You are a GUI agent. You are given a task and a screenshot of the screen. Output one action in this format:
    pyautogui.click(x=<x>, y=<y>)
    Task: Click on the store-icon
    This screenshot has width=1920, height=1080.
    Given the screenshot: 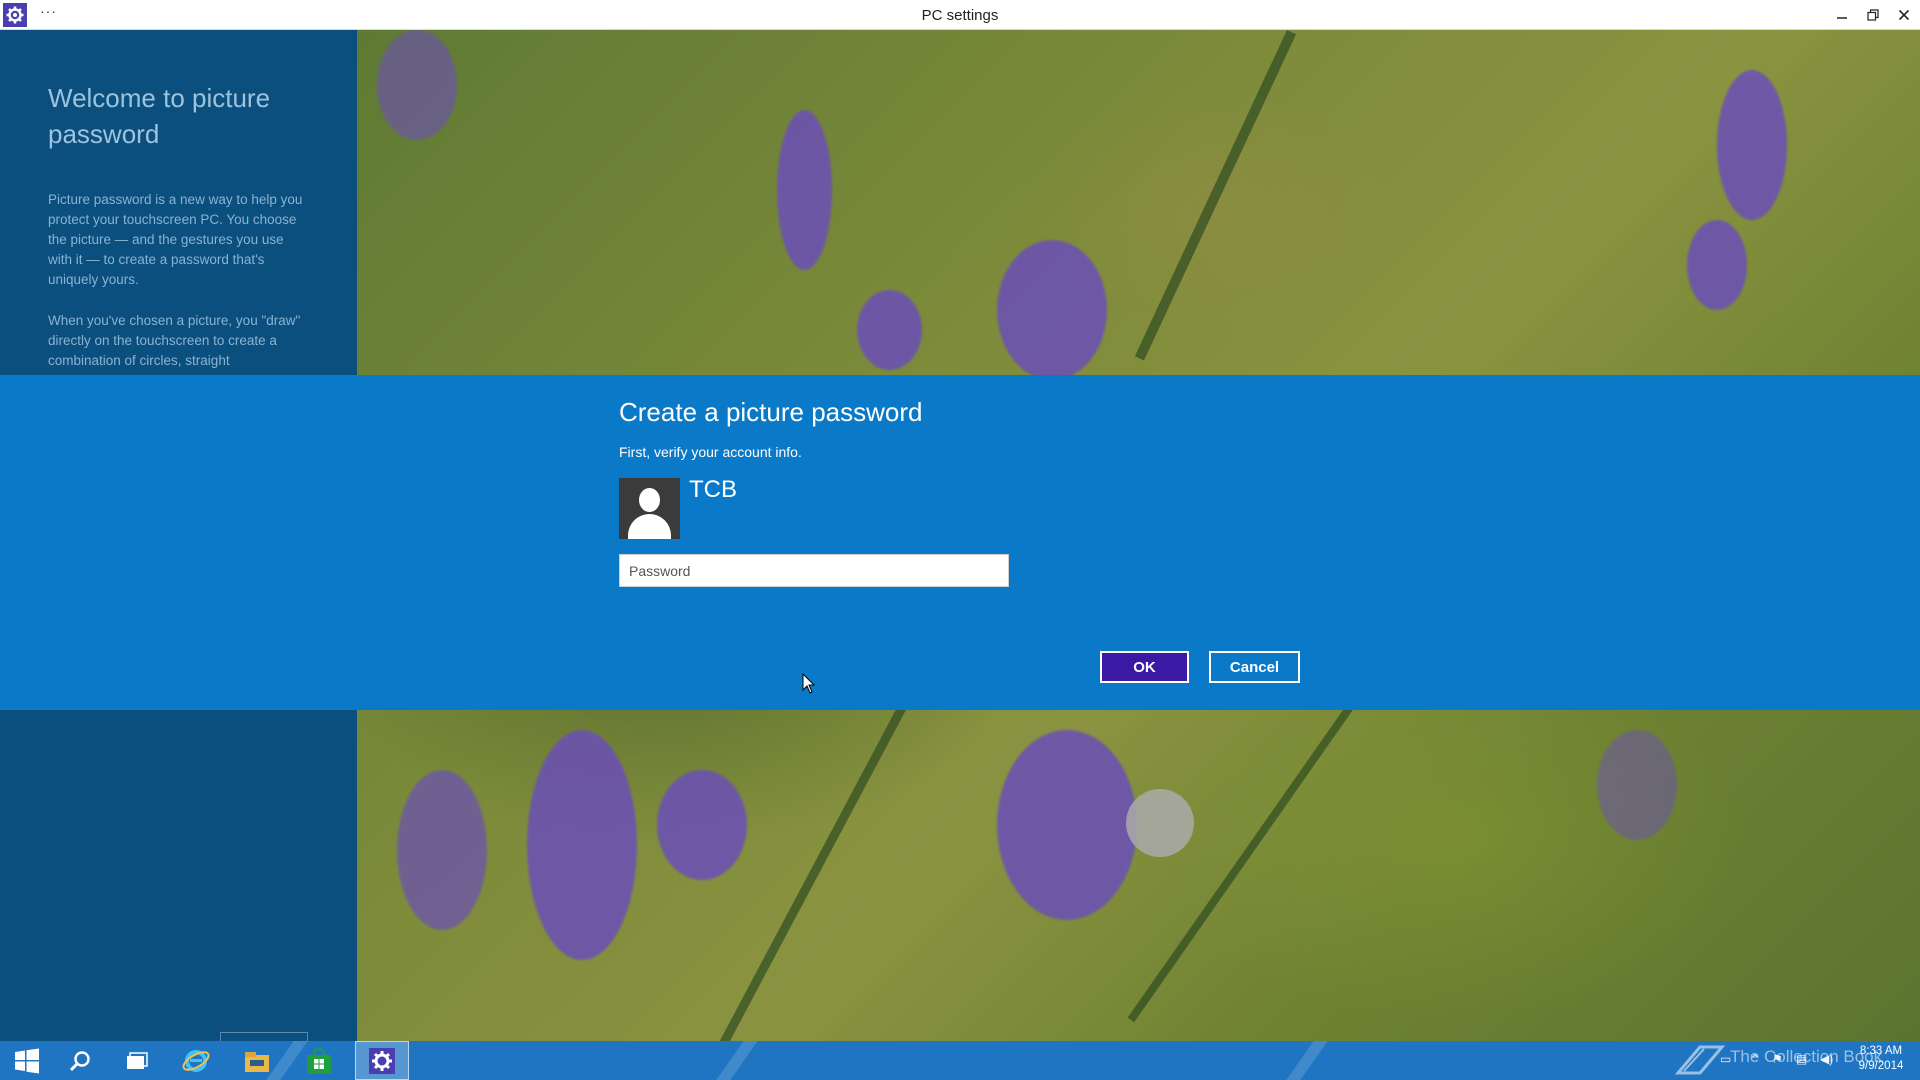 What is the action you would take?
    pyautogui.click(x=319, y=1060)
    